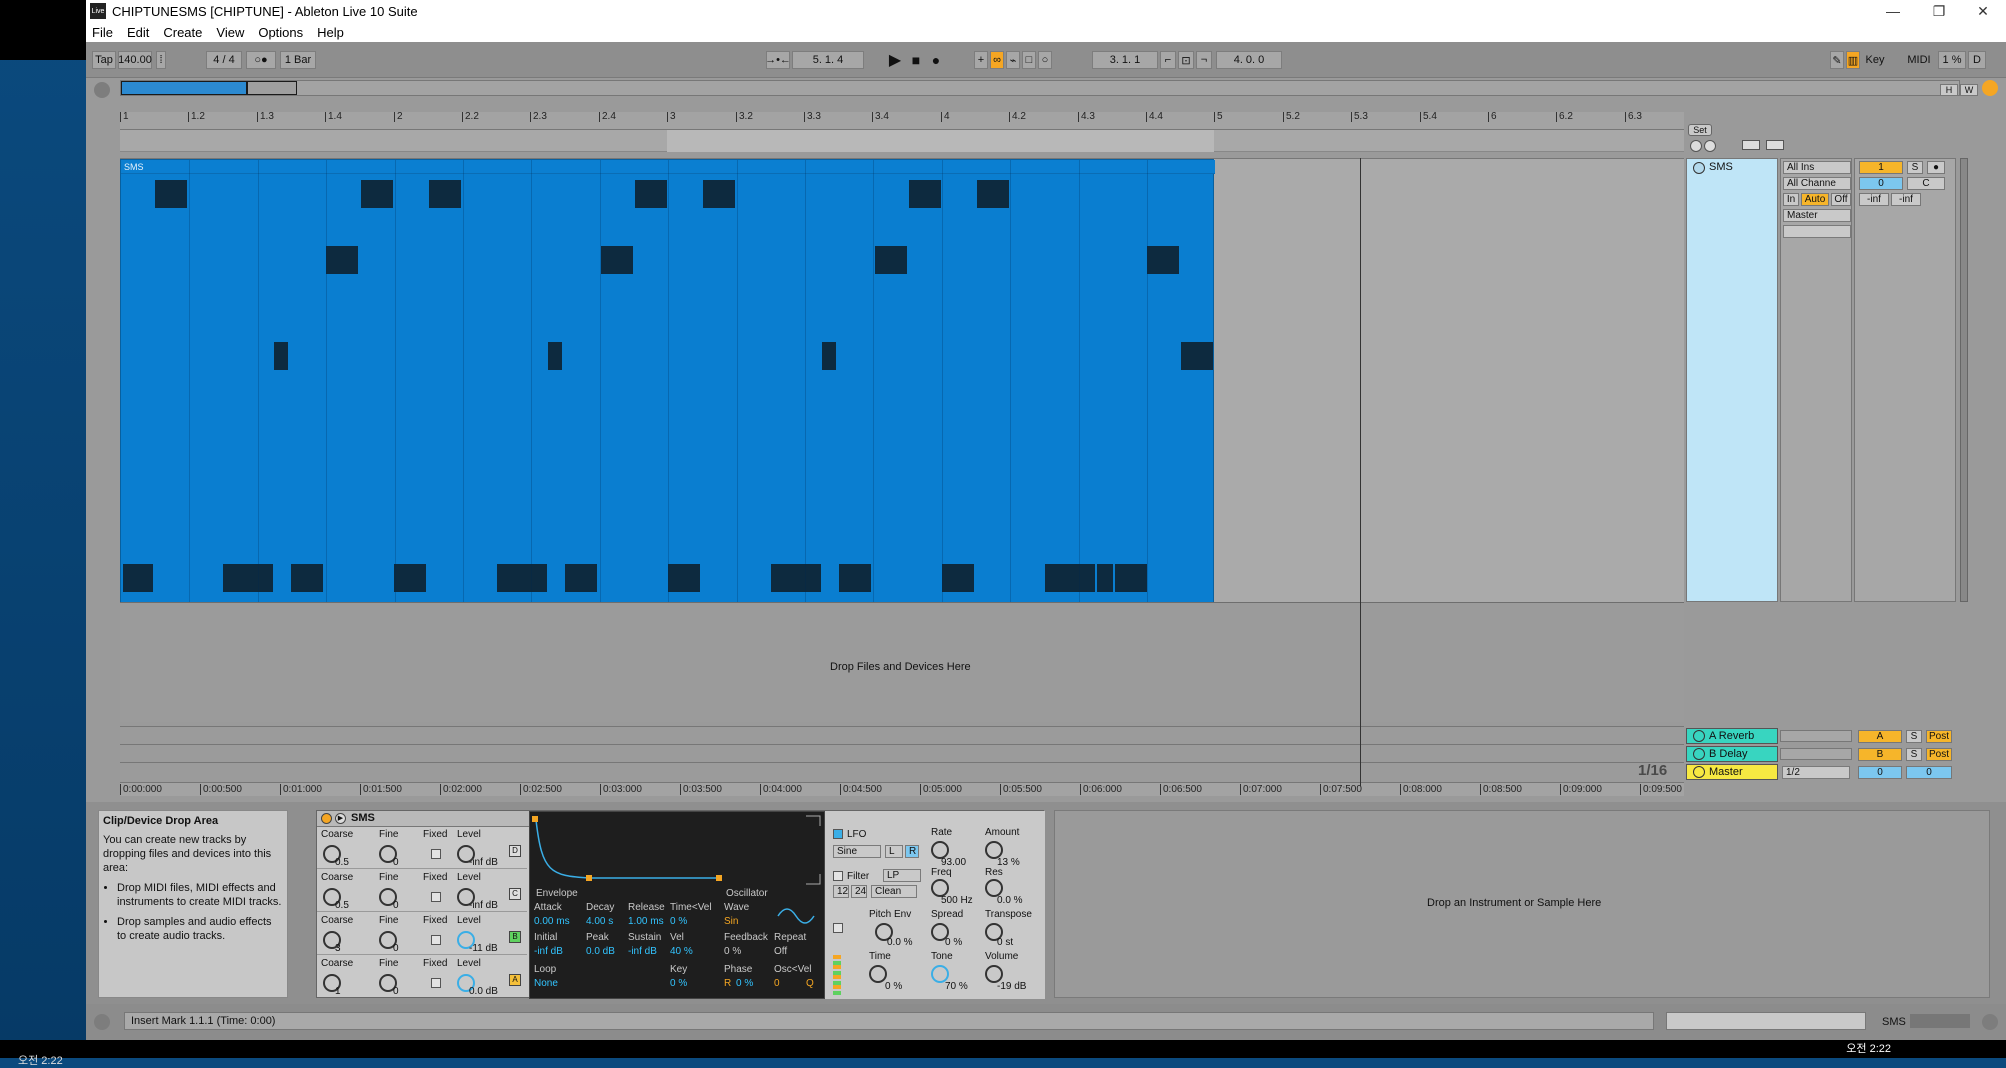  Describe the element at coordinates (1964, 380) in the screenshot. I see `vertical-scrollbar` at that location.